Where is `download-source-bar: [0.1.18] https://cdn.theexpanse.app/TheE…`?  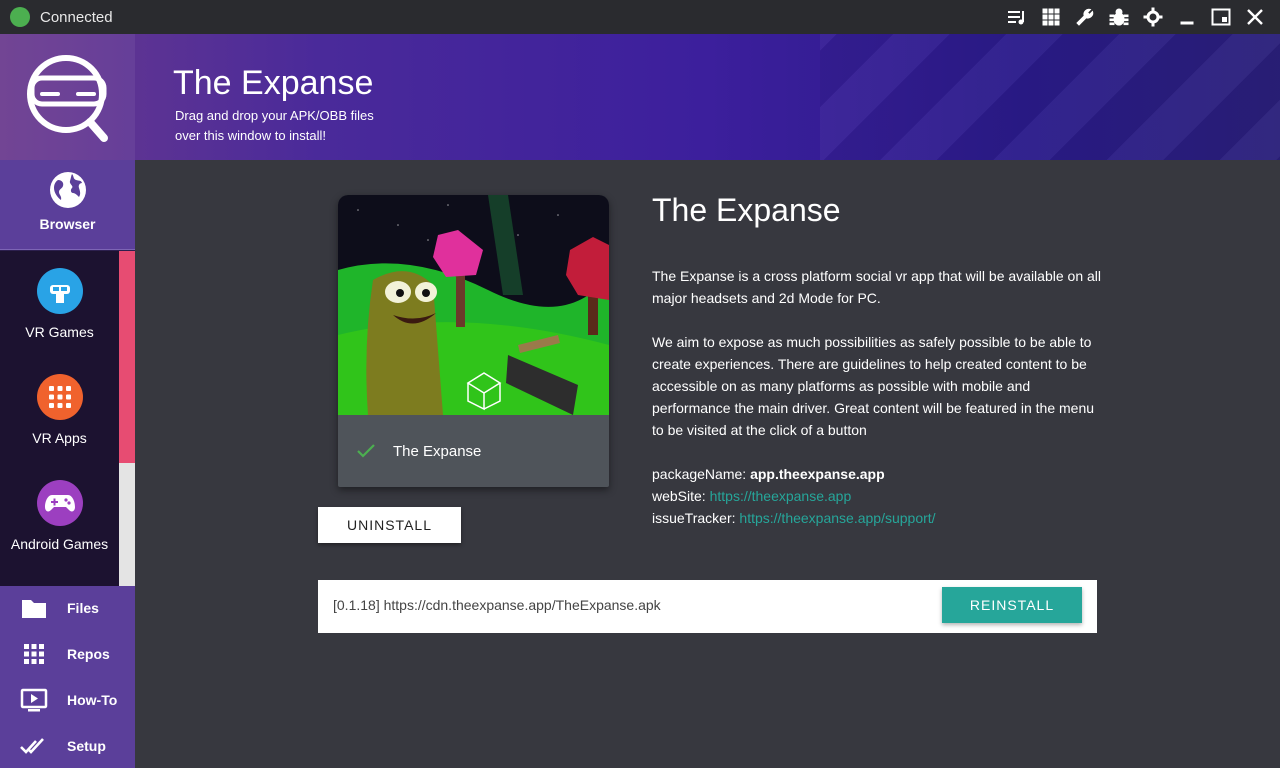 download-source-bar: [0.1.18] https://cdn.theexpanse.app/TheE… is located at coordinates (707, 606).